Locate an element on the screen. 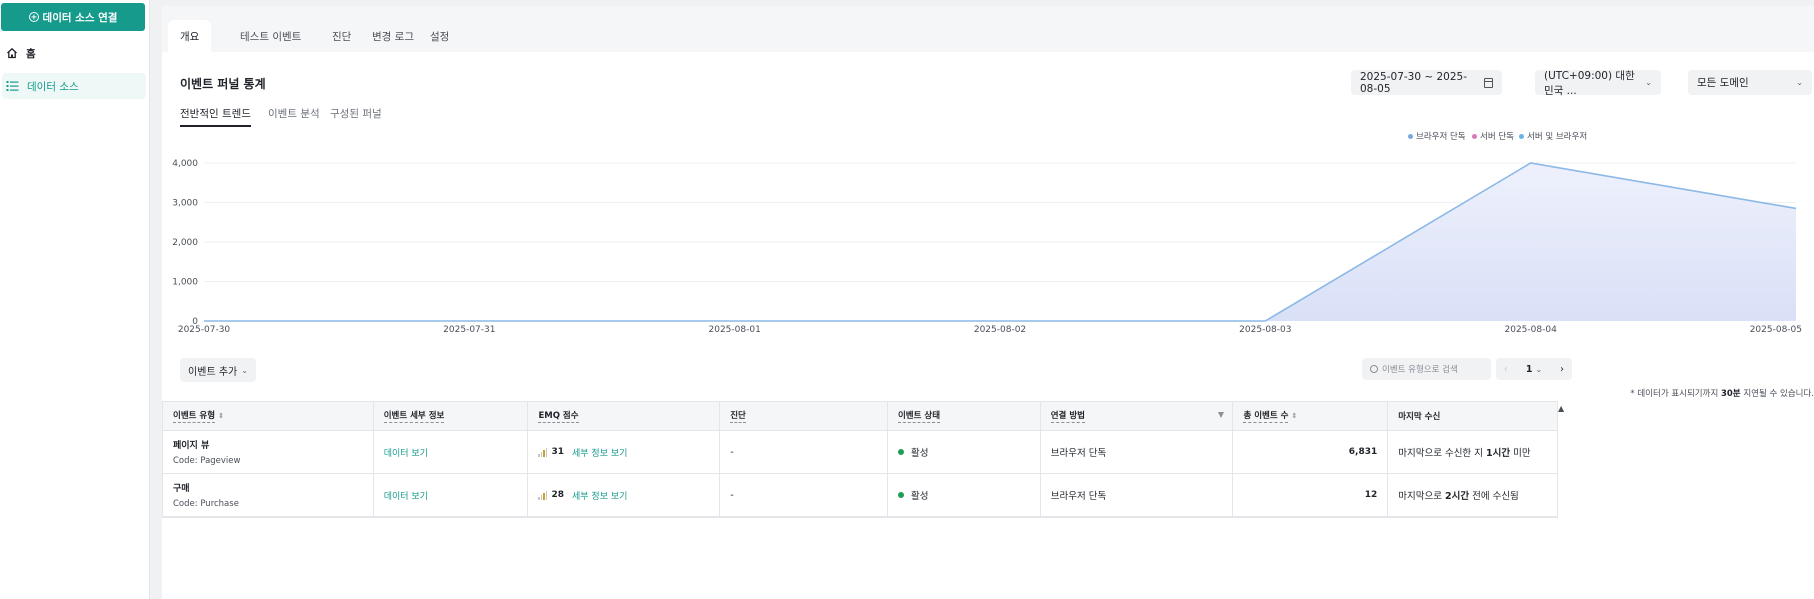  sidebar-item-data-source: 데이터 소스 is located at coordinates (74, 86).